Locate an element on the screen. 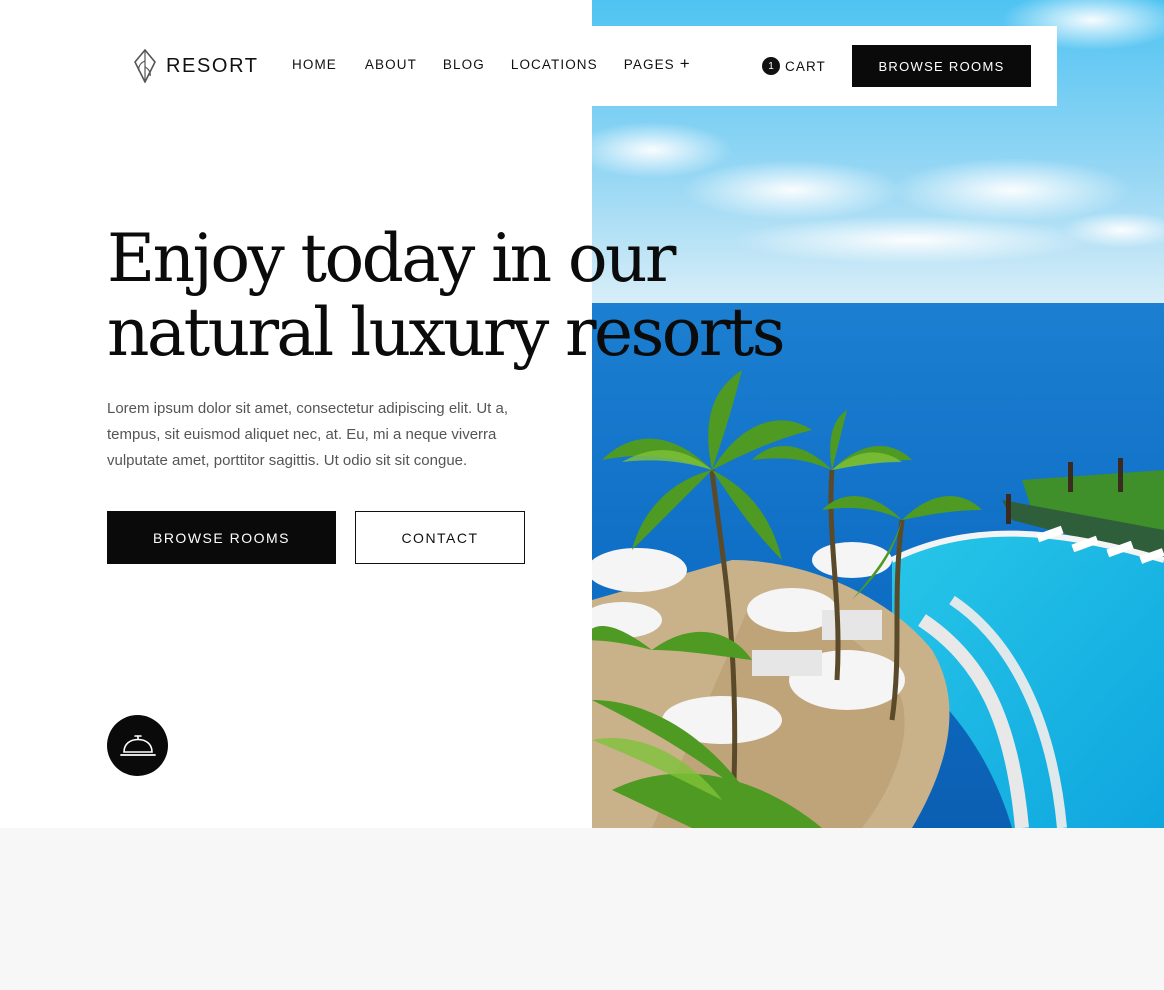  cart-link: 1 CART is located at coordinates (794, 66).